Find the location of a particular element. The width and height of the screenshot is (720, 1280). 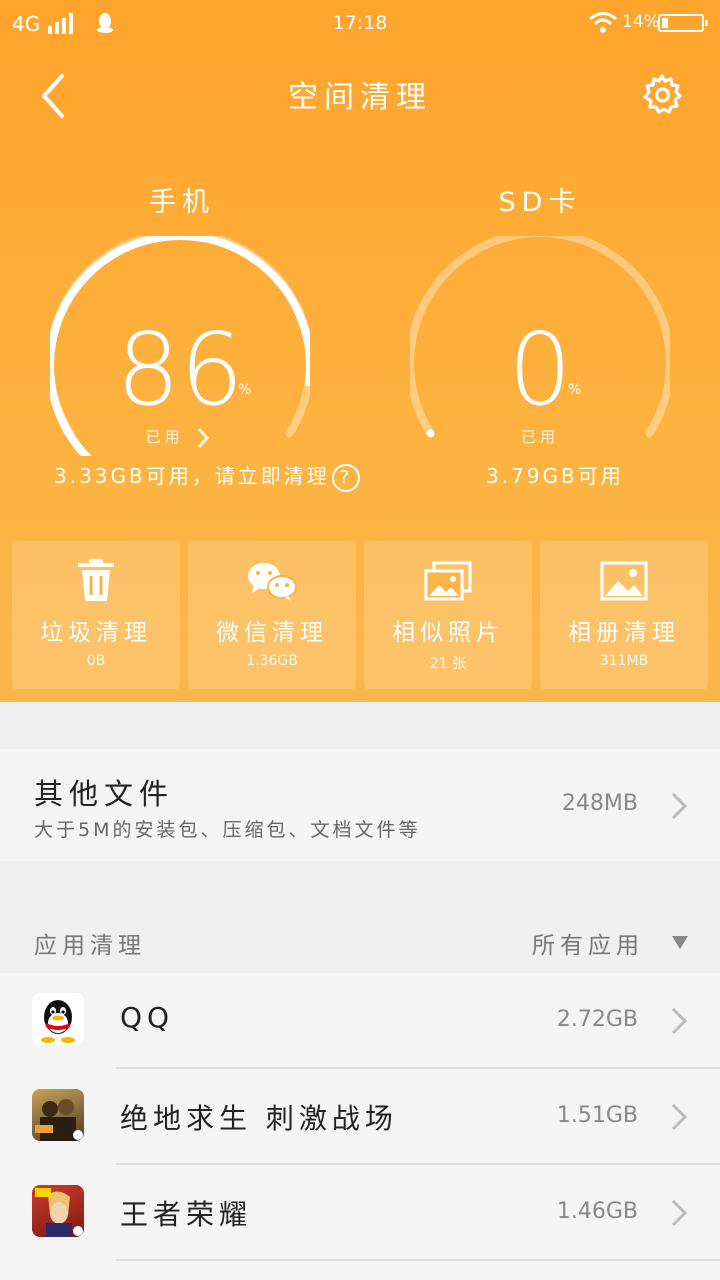

tile-junk-clean: 垃圾清理 0B is located at coordinates (96, 615).